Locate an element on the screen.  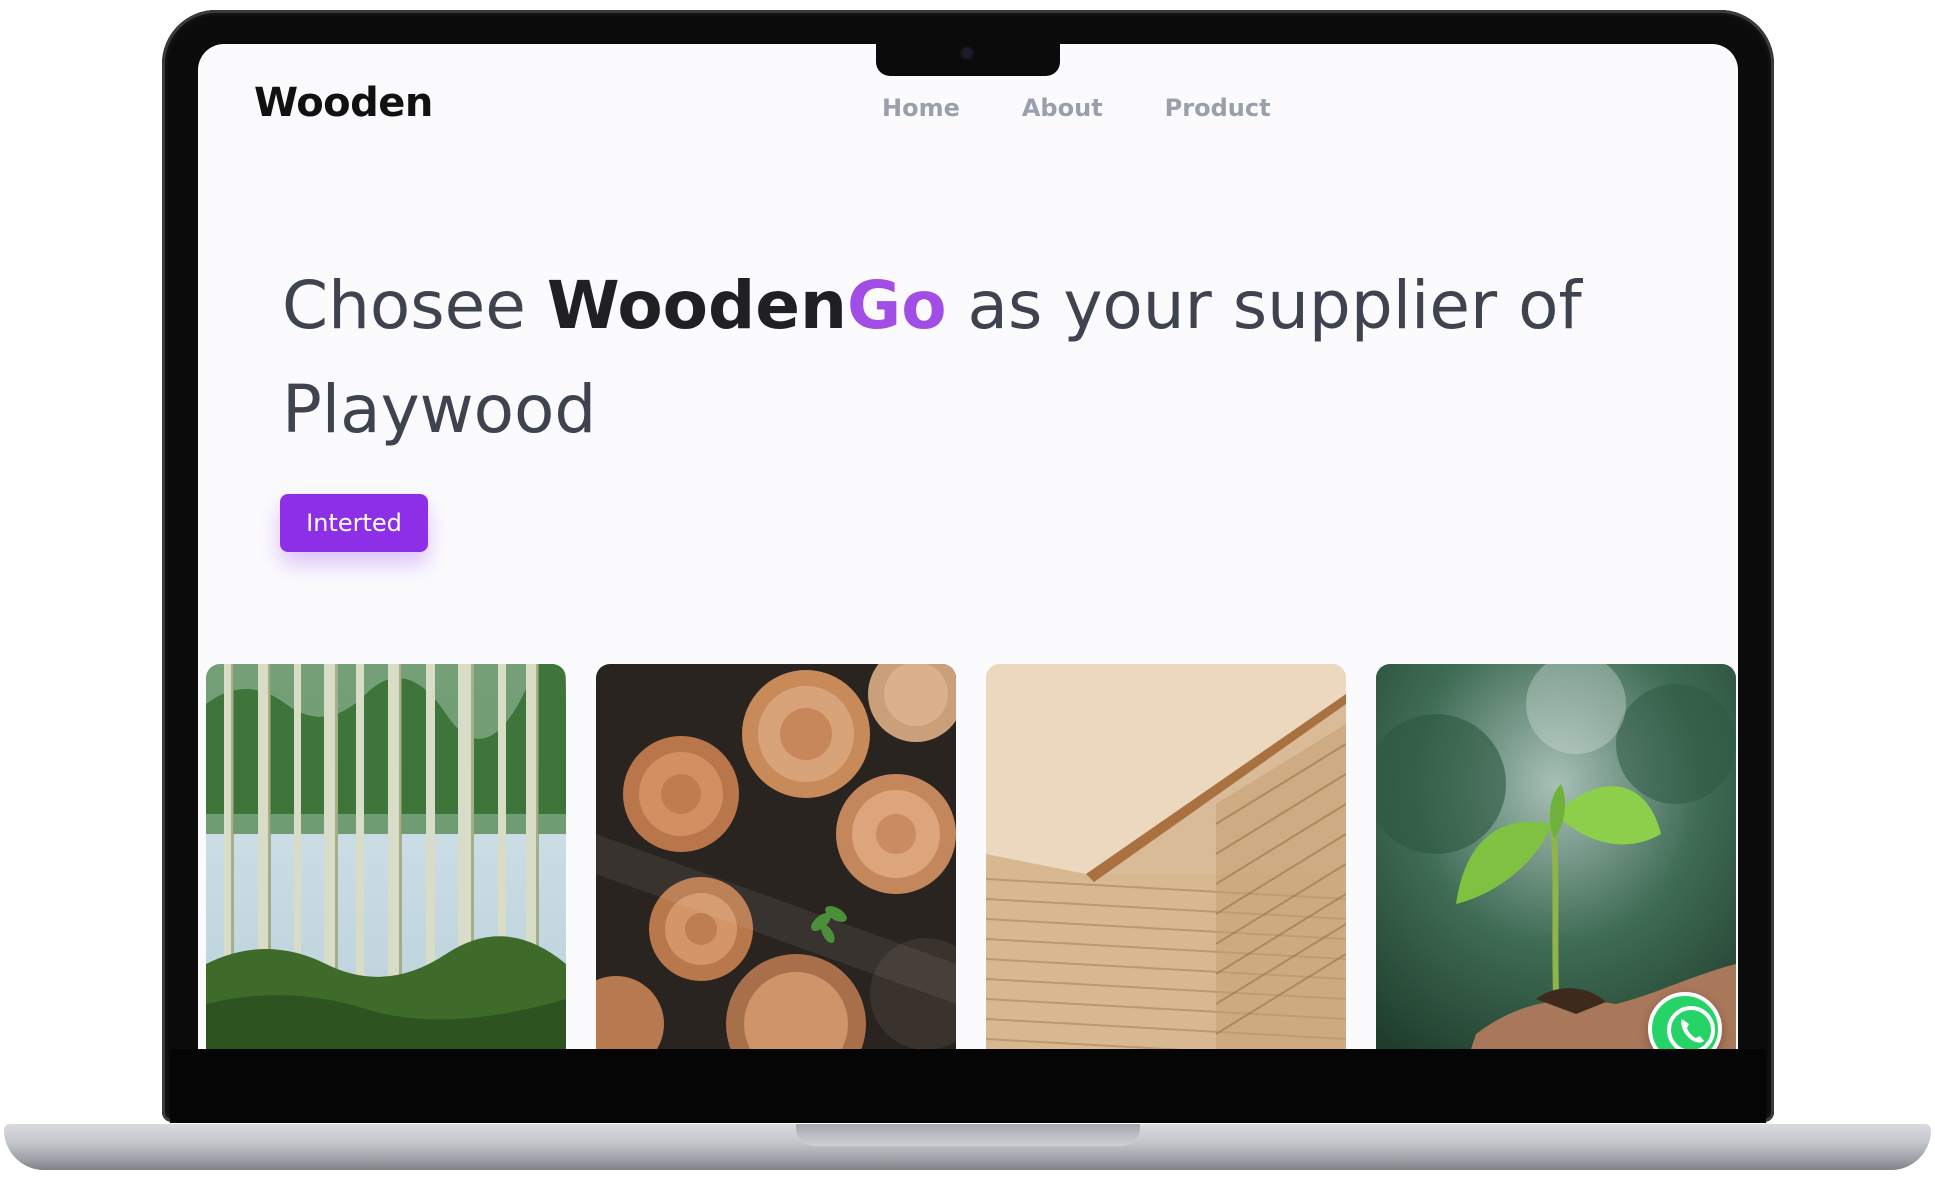
whatsapp-button is located at coordinates (1685, 1020).